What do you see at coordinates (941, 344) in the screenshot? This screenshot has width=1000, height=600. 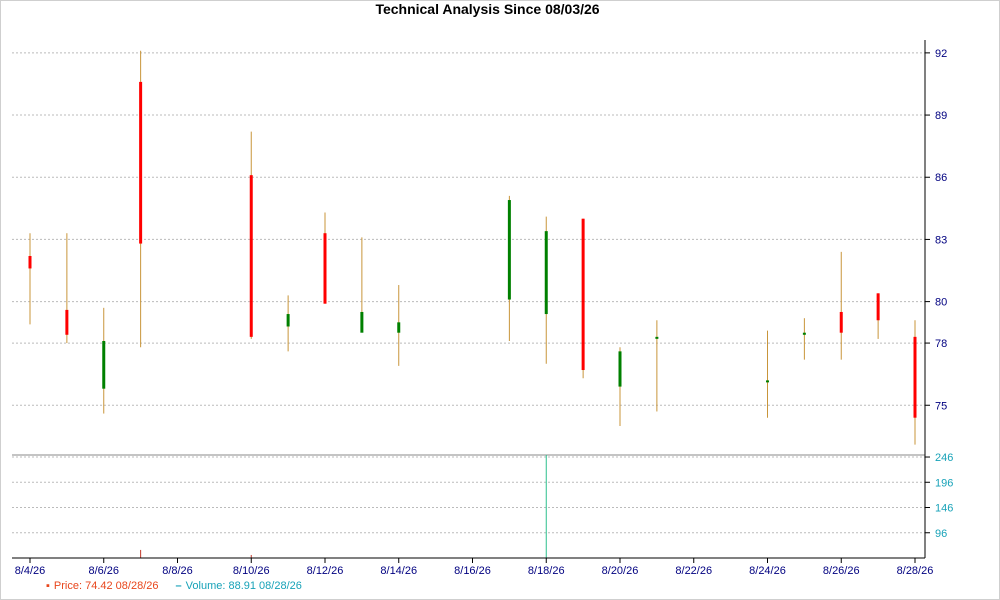 I see `price-tick-label: 78` at bounding box center [941, 344].